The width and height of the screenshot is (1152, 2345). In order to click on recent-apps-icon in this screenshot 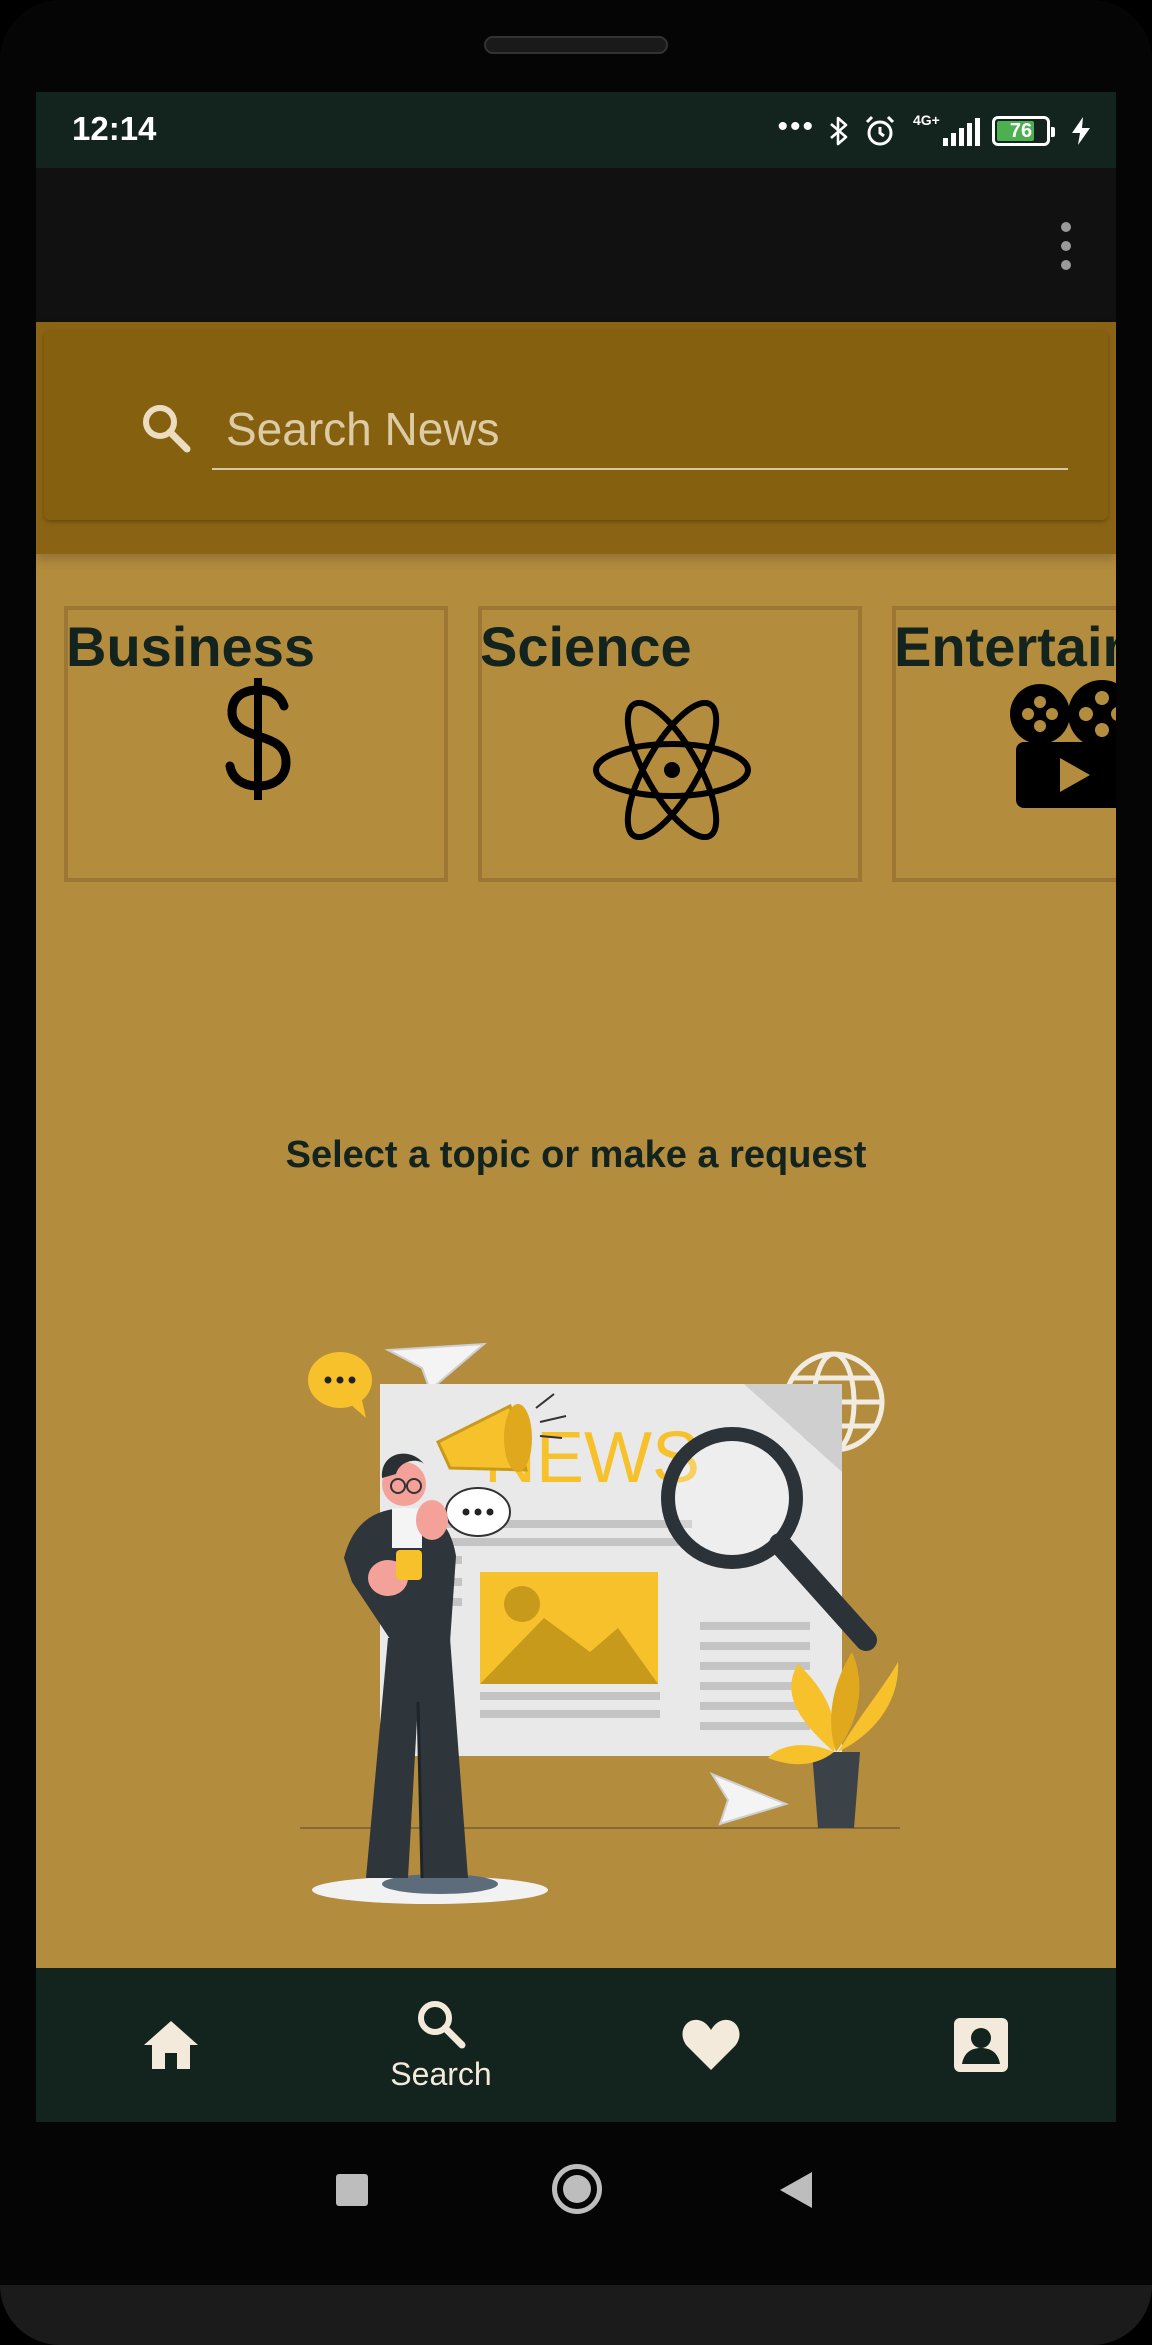, I will do `click(352, 2190)`.